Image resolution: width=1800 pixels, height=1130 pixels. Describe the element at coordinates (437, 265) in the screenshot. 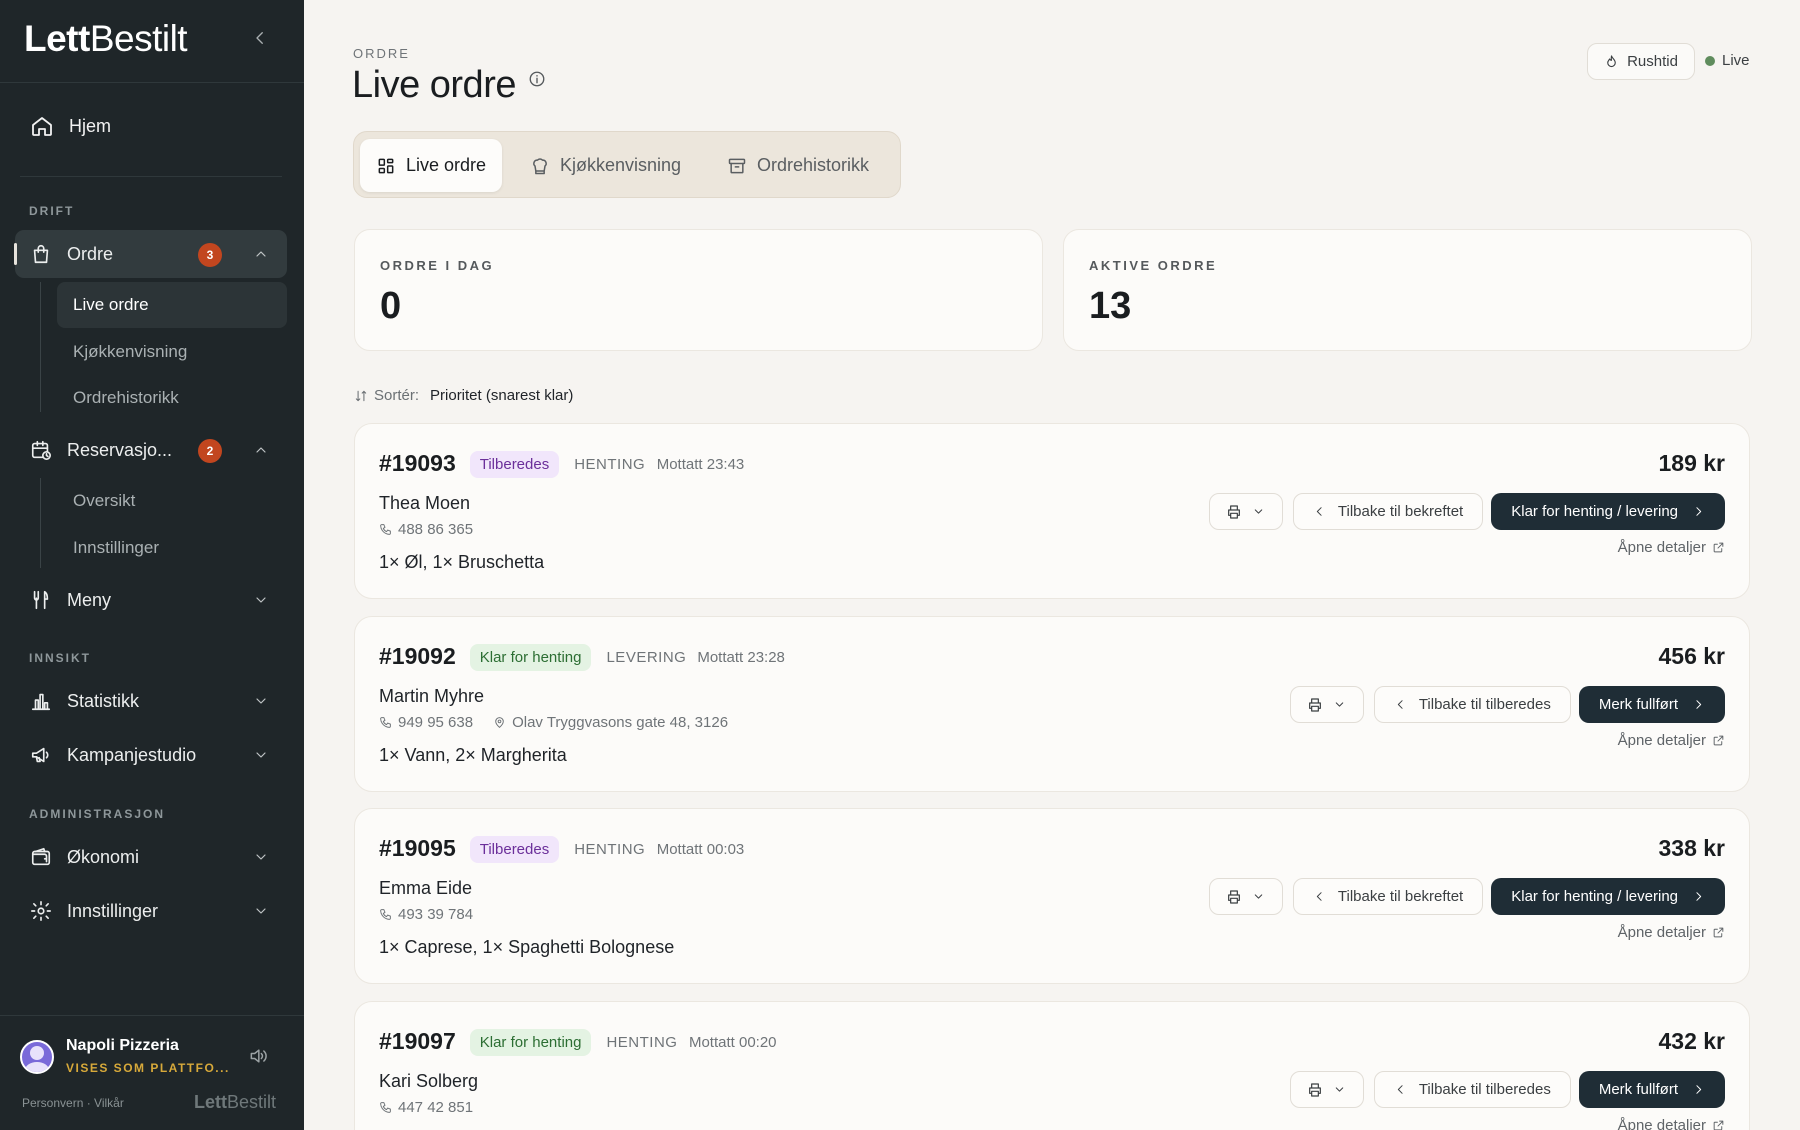

I see `stat-label: ORDRE I DAG` at that location.